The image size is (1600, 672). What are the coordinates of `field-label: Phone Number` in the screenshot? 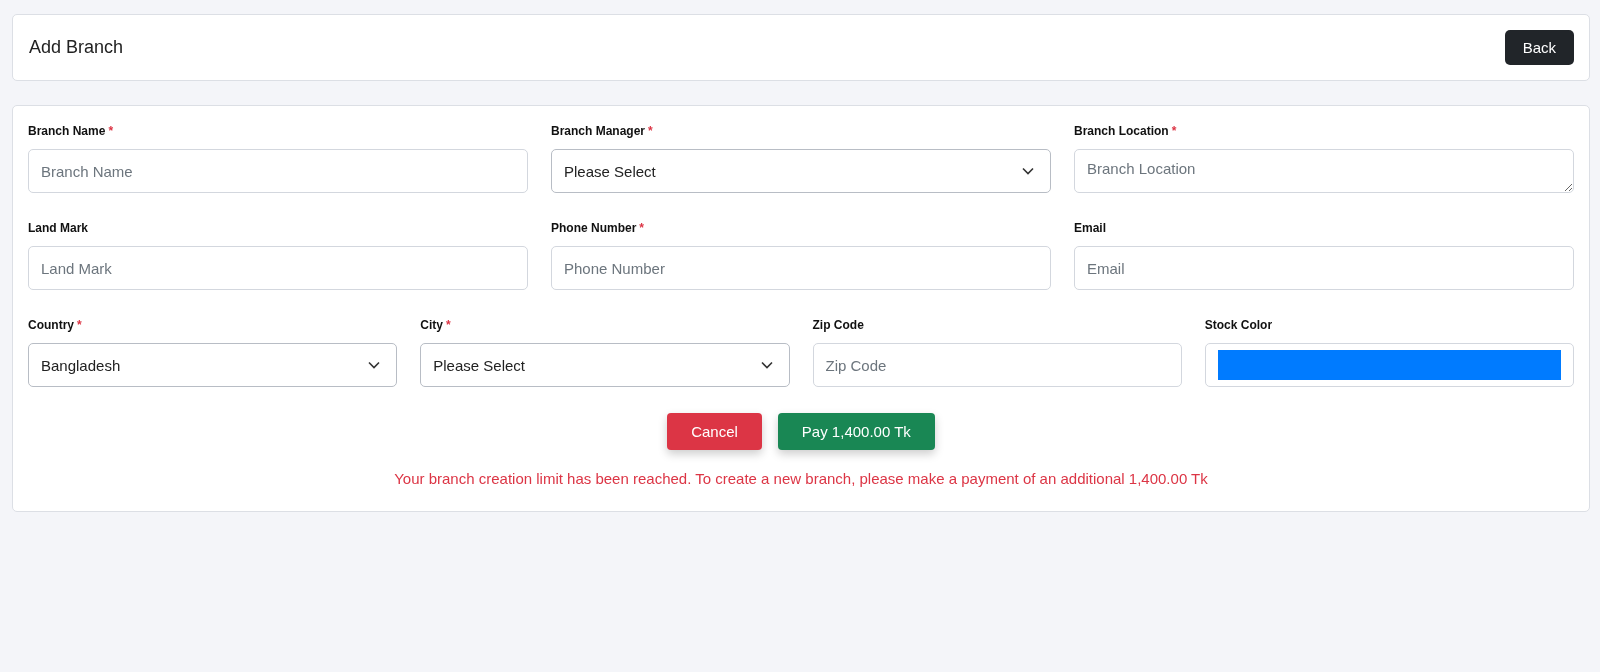 It's located at (594, 228).